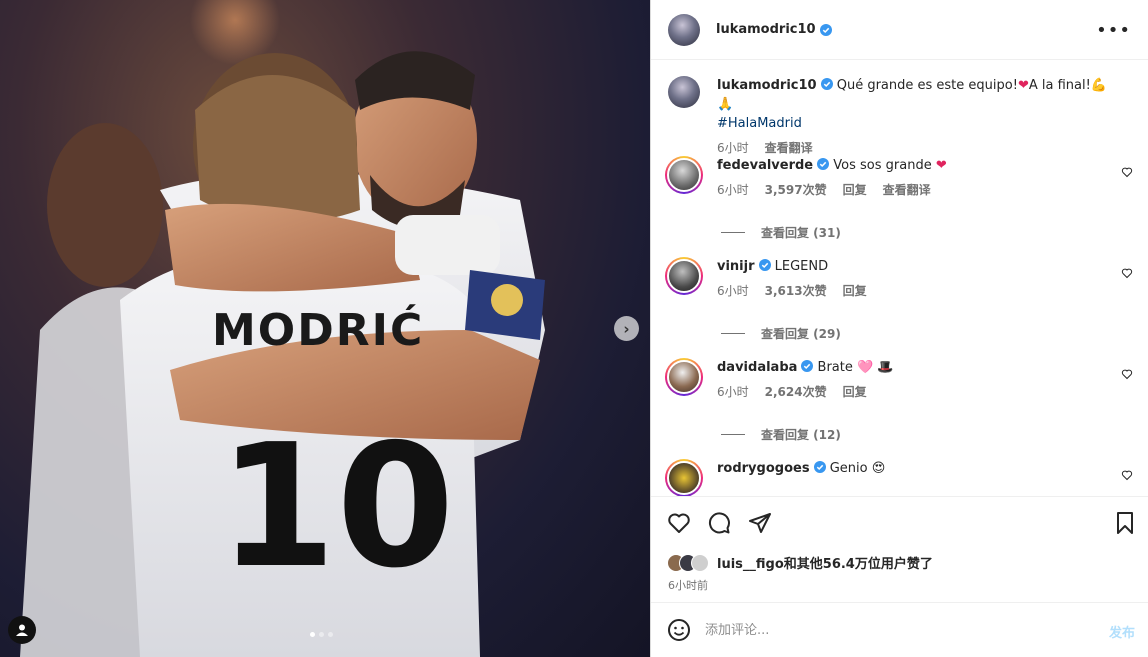  Describe the element at coordinates (796, 190) in the screenshot. I see `comment-likes: 3,597次赞` at that location.